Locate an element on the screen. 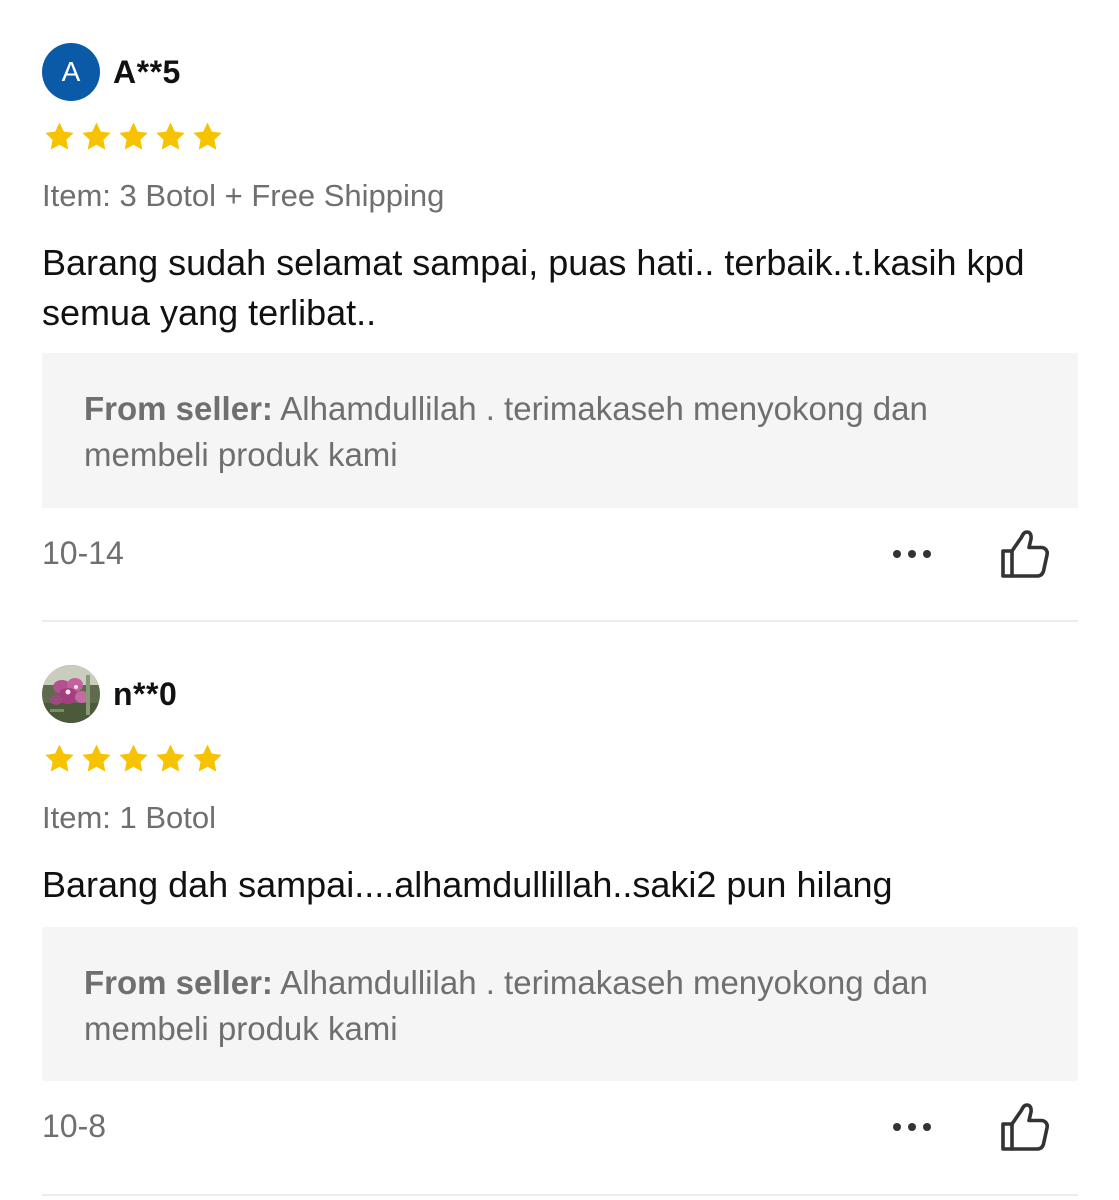  item-variant: Item: 3 Botol + Free Shipping is located at coordinates (243, 195).